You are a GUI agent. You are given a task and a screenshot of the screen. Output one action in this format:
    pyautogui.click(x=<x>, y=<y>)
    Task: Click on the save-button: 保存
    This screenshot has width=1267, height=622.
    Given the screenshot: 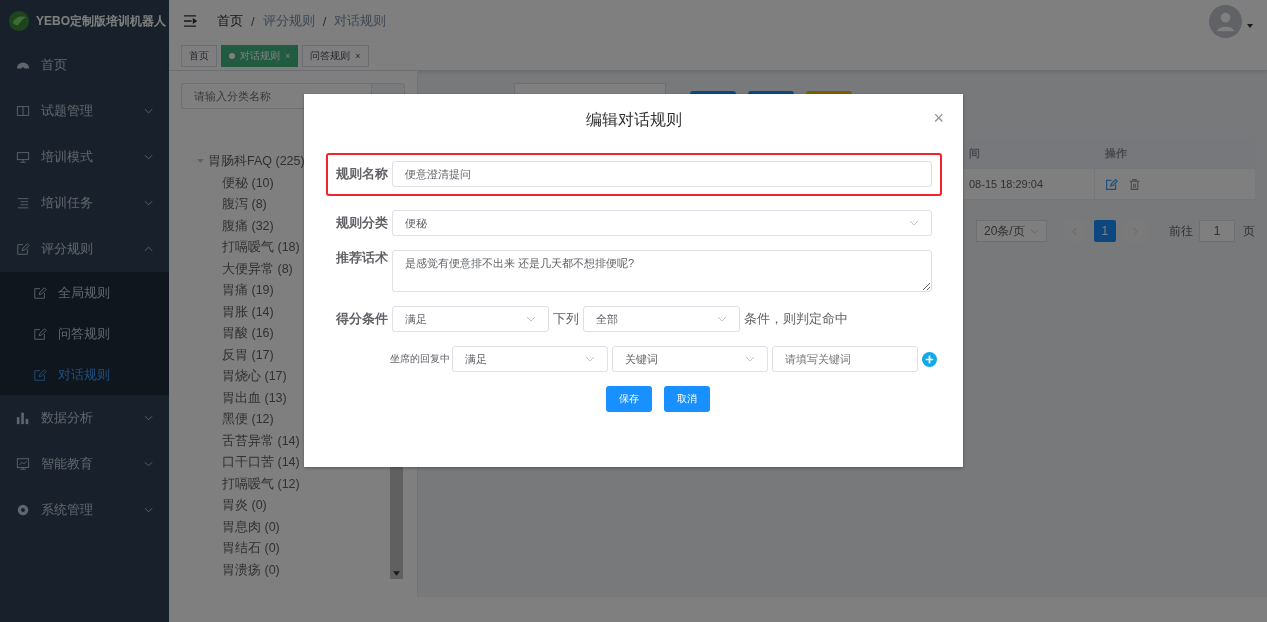 What is the action you would take?
    pyautogui.click(x=629, y=399)
    